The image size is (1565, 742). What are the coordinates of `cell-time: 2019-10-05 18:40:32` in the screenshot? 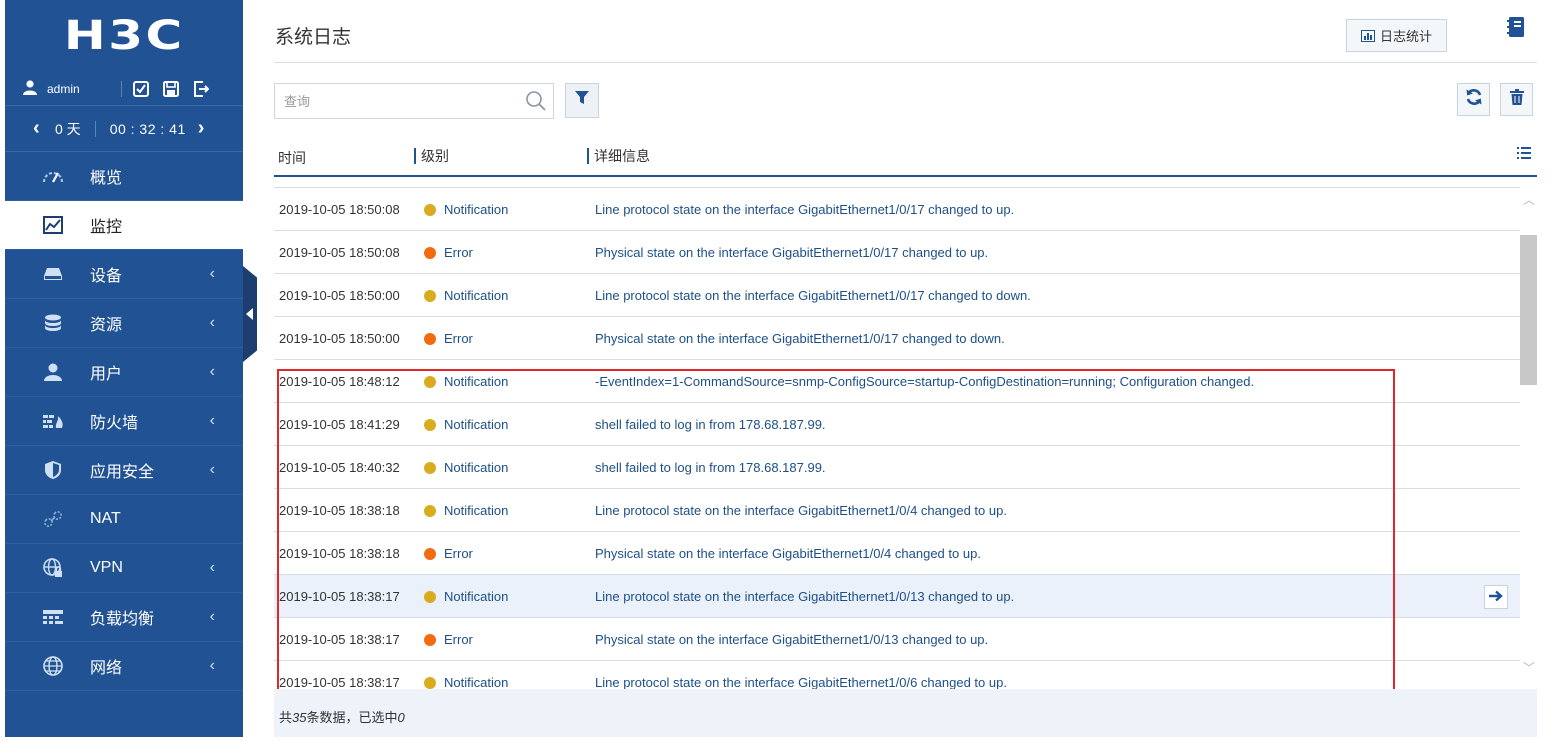 It's located at (339, 467).